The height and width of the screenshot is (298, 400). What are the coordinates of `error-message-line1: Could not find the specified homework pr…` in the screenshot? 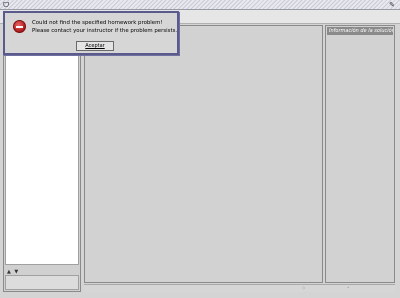 It's located at (97, 23).